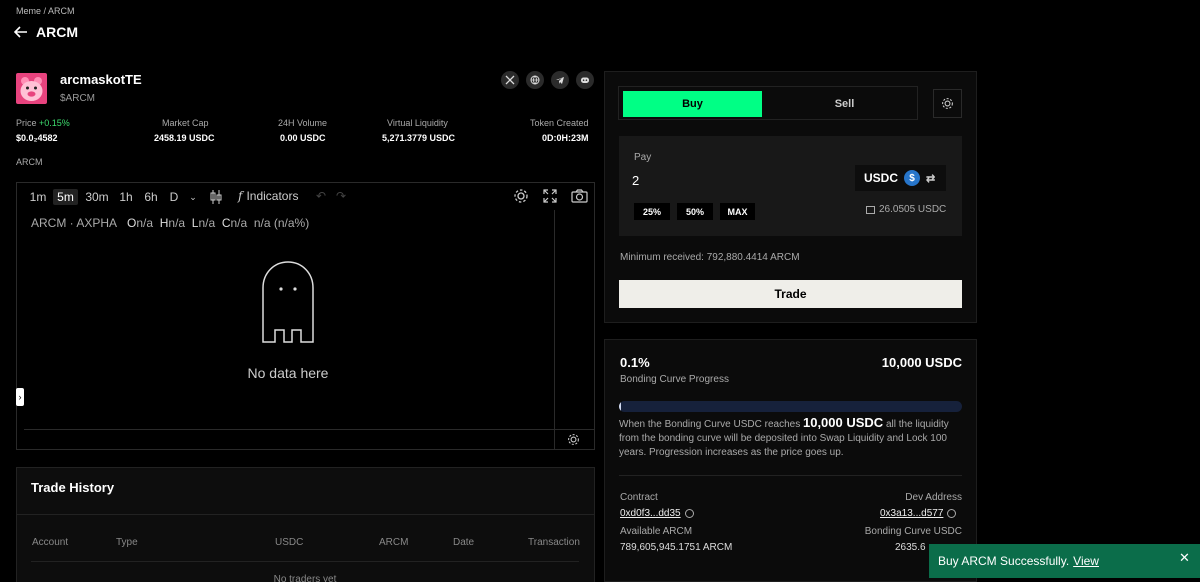  Describe the element at coordinates (554, 542) in the screenshot. I see `column-transaction: Transaction` at that location.